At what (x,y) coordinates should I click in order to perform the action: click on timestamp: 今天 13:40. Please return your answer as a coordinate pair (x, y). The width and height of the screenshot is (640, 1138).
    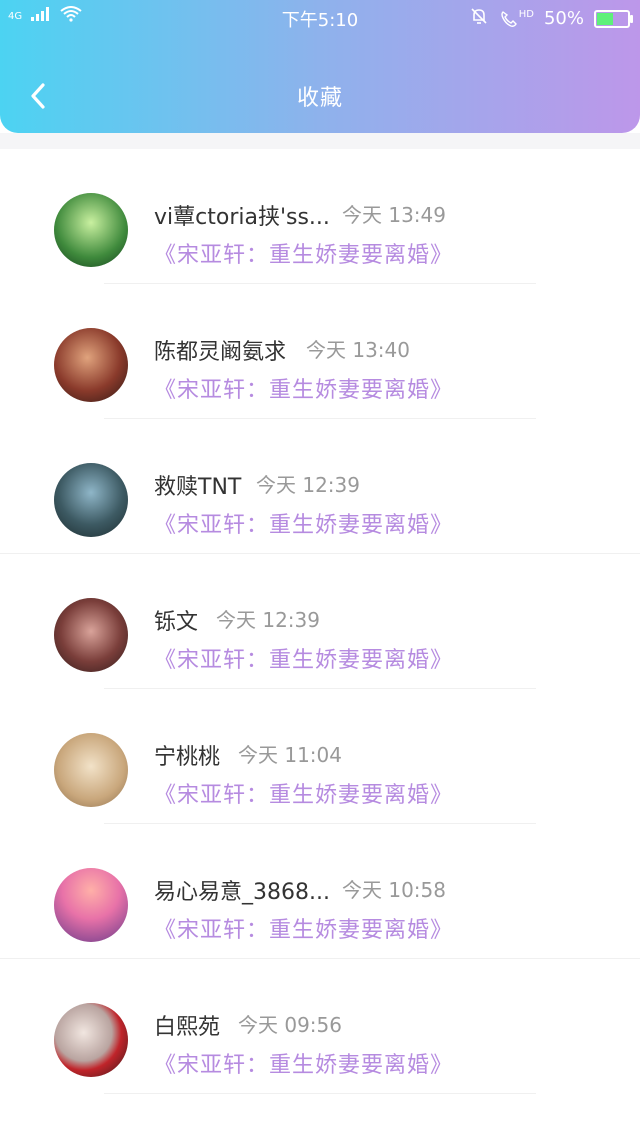
    Looking at the image, I should click on (358, 350).